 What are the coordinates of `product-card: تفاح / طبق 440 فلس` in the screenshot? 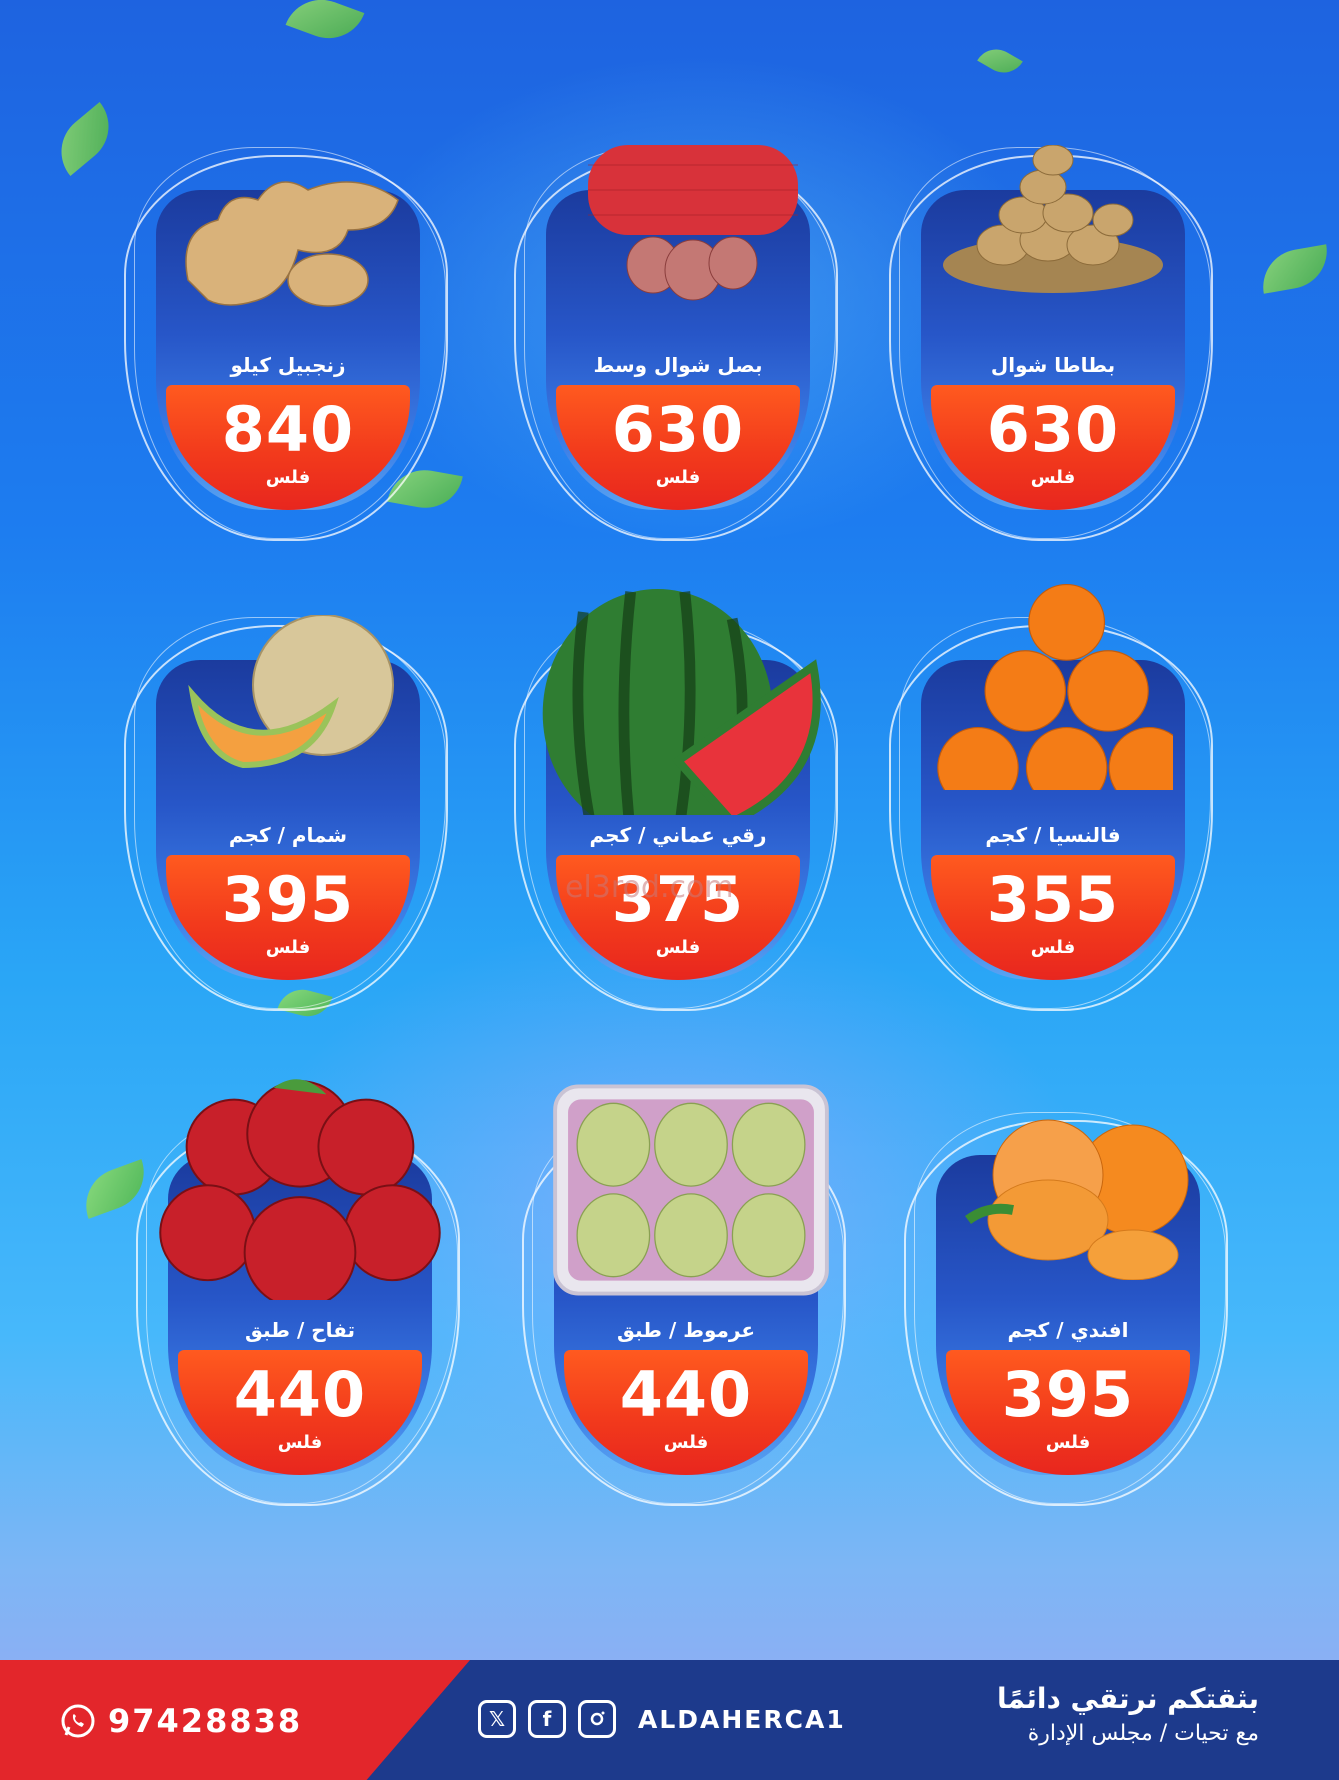 It's located at (298, 1292).